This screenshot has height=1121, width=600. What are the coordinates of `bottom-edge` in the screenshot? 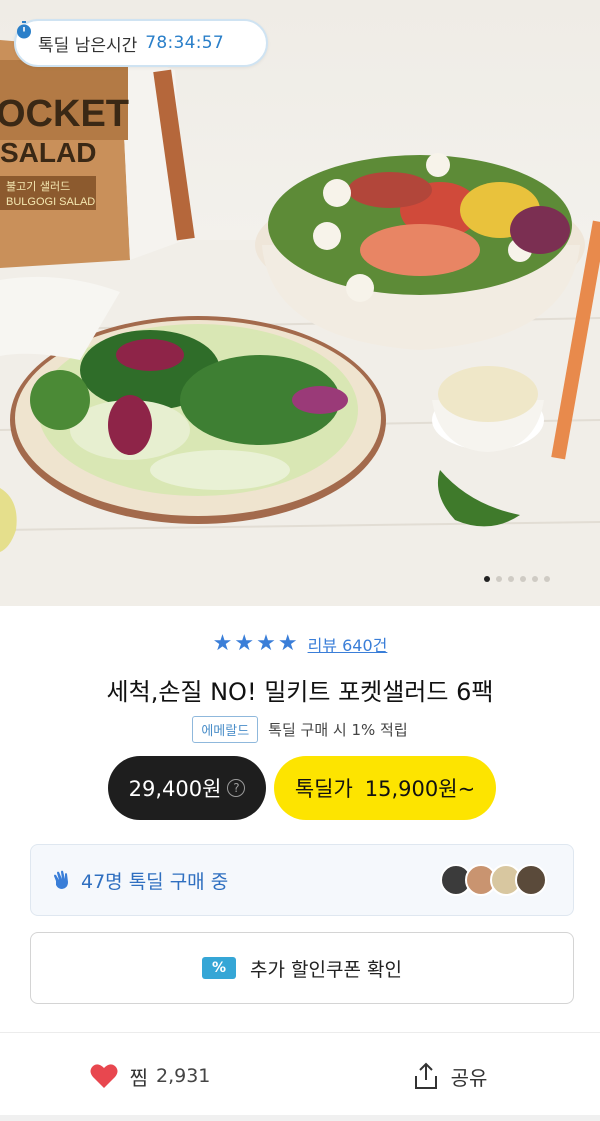 It's located at (300, 1118).